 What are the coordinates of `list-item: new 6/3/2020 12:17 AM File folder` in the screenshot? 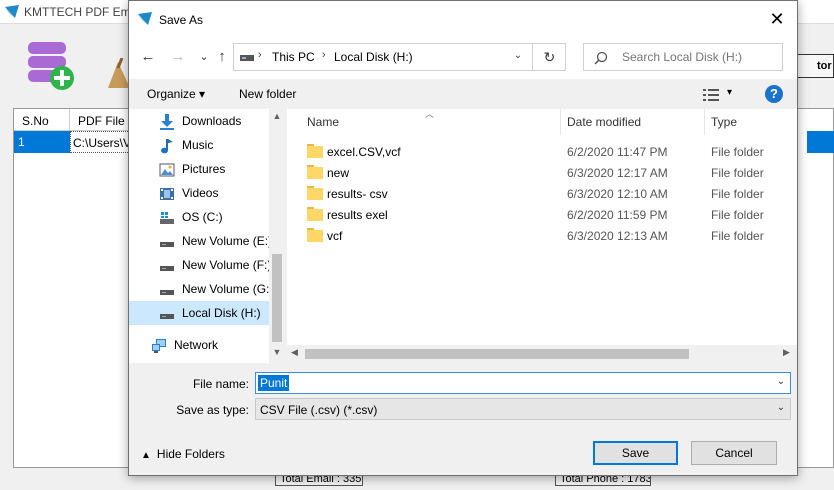 It's located at (542, 172).